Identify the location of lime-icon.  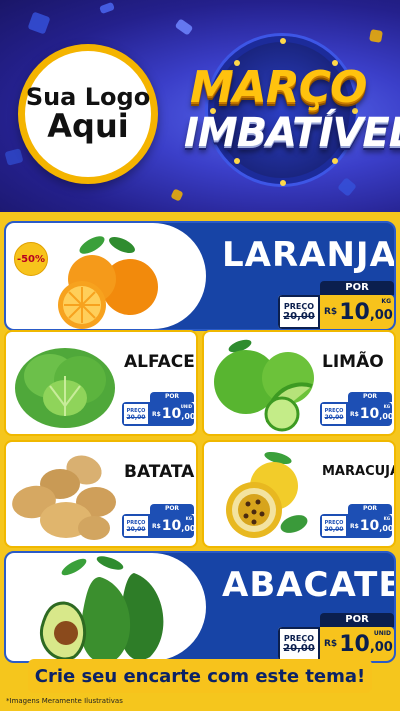
(264, 385).